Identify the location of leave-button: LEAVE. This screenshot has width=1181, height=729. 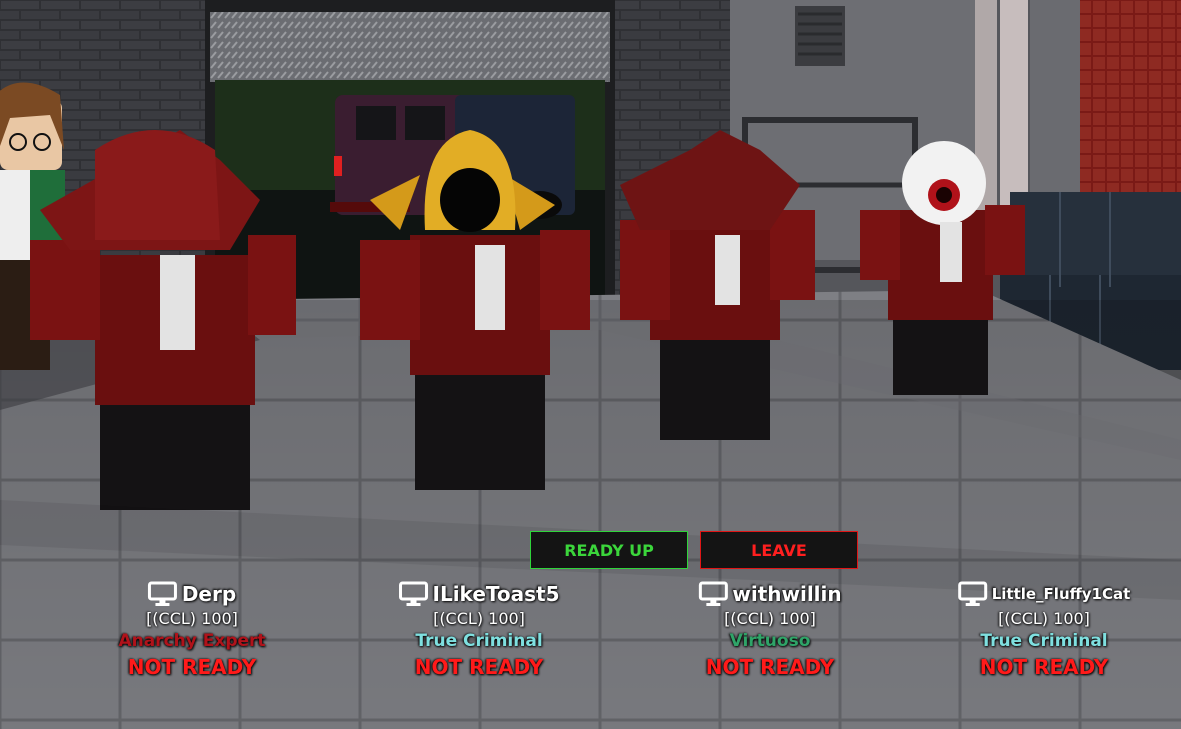
(779, 550).